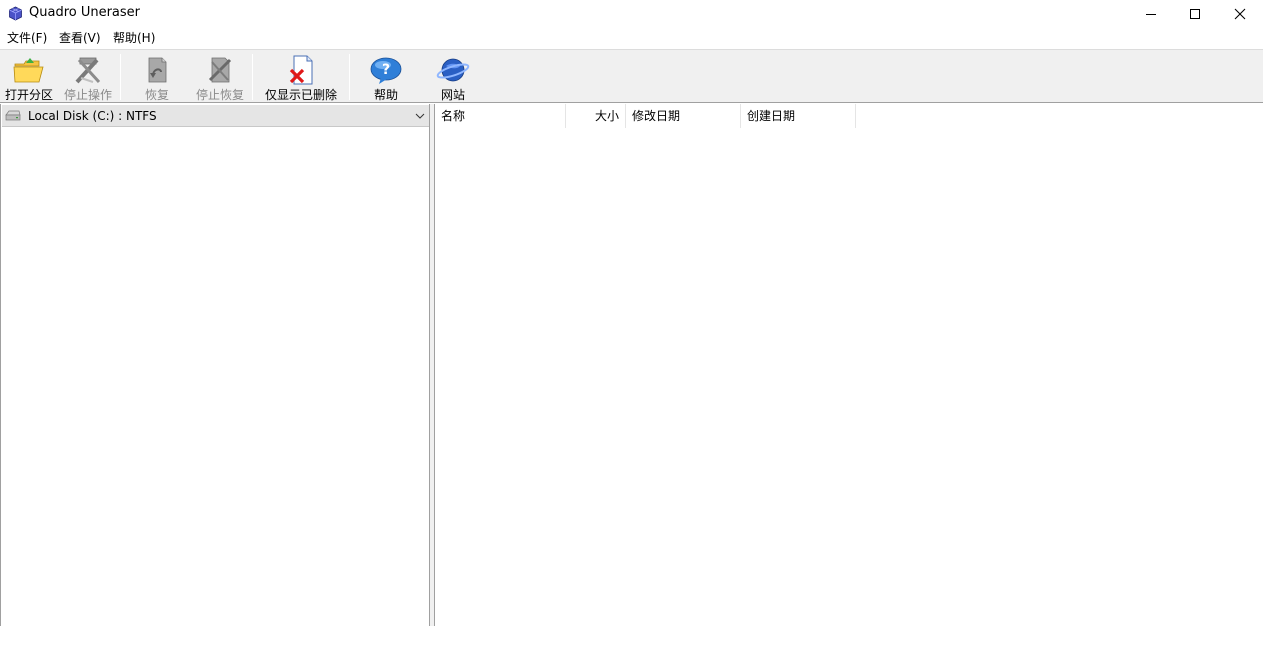 This screenshot has width=1263, height=650. I want to click on close-icon, so click(1240, 13).